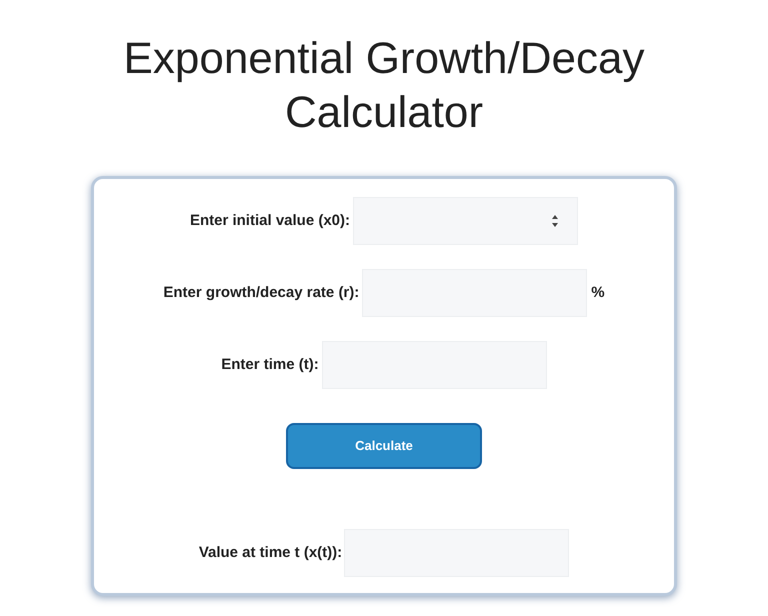 This screenshot has width=768, height=616. I want to click on unit-label: %, so click(598, 292).